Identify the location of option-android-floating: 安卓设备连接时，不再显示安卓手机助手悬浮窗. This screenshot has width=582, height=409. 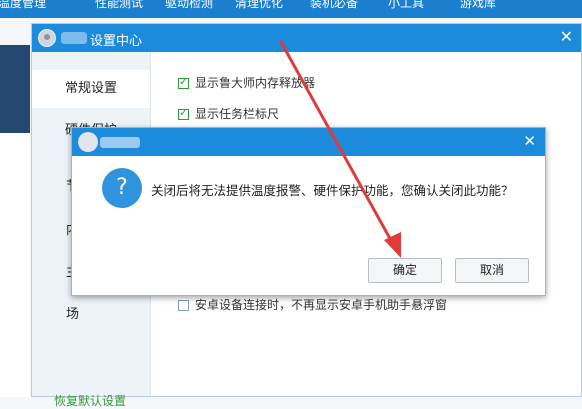
(312, 304).